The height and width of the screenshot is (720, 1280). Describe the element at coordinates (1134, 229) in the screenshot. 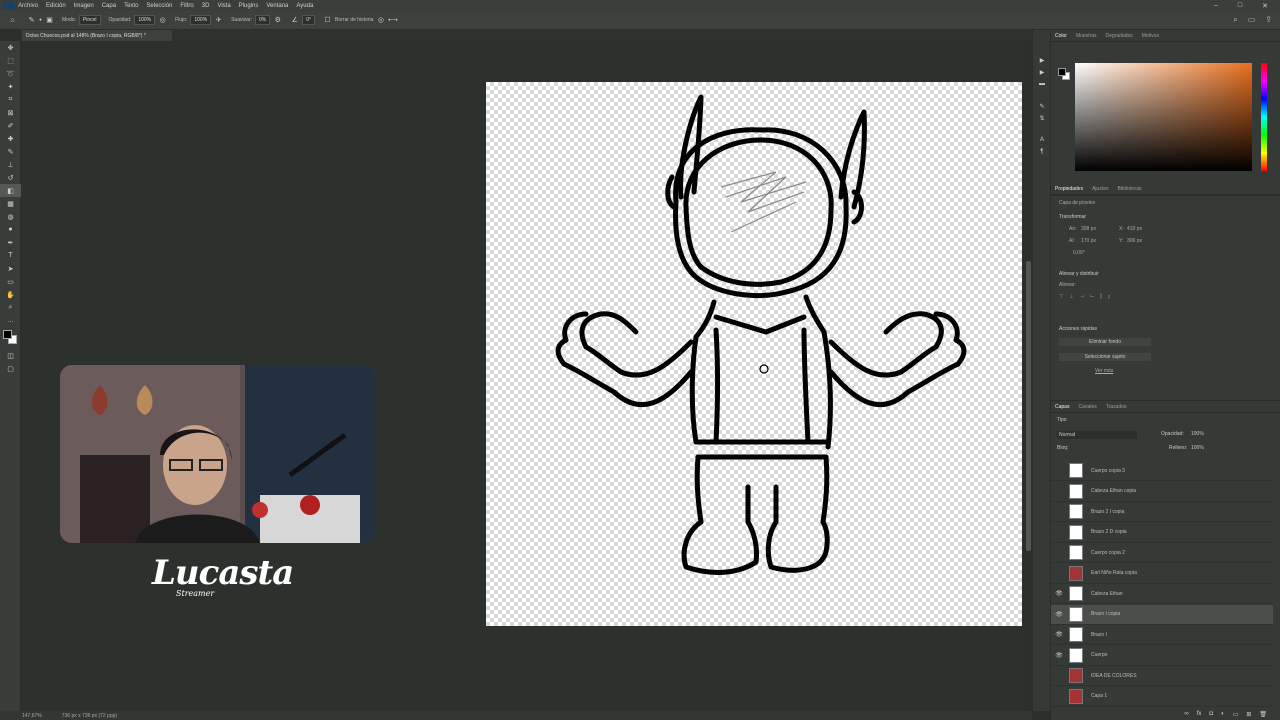

I see `x-input: 410 px` at that location.